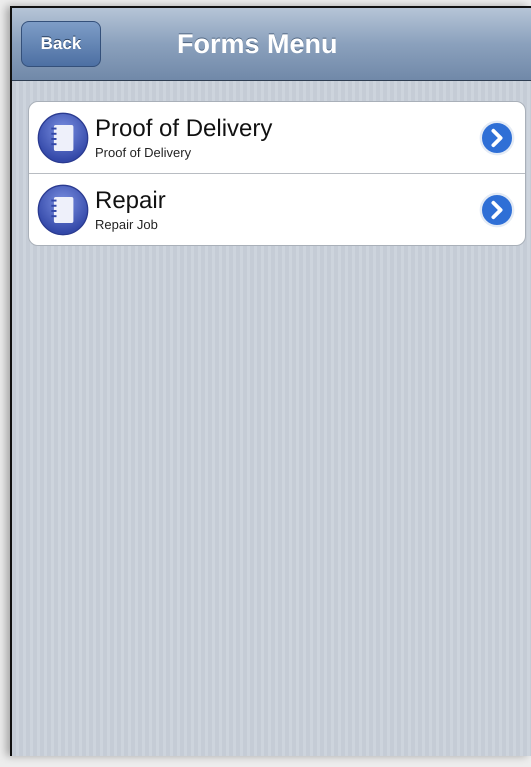  What do you see at coordinates (184, 129) in the screenshot?
I see `form-title: Proof of Delivery` at bounding box center [184, 129].